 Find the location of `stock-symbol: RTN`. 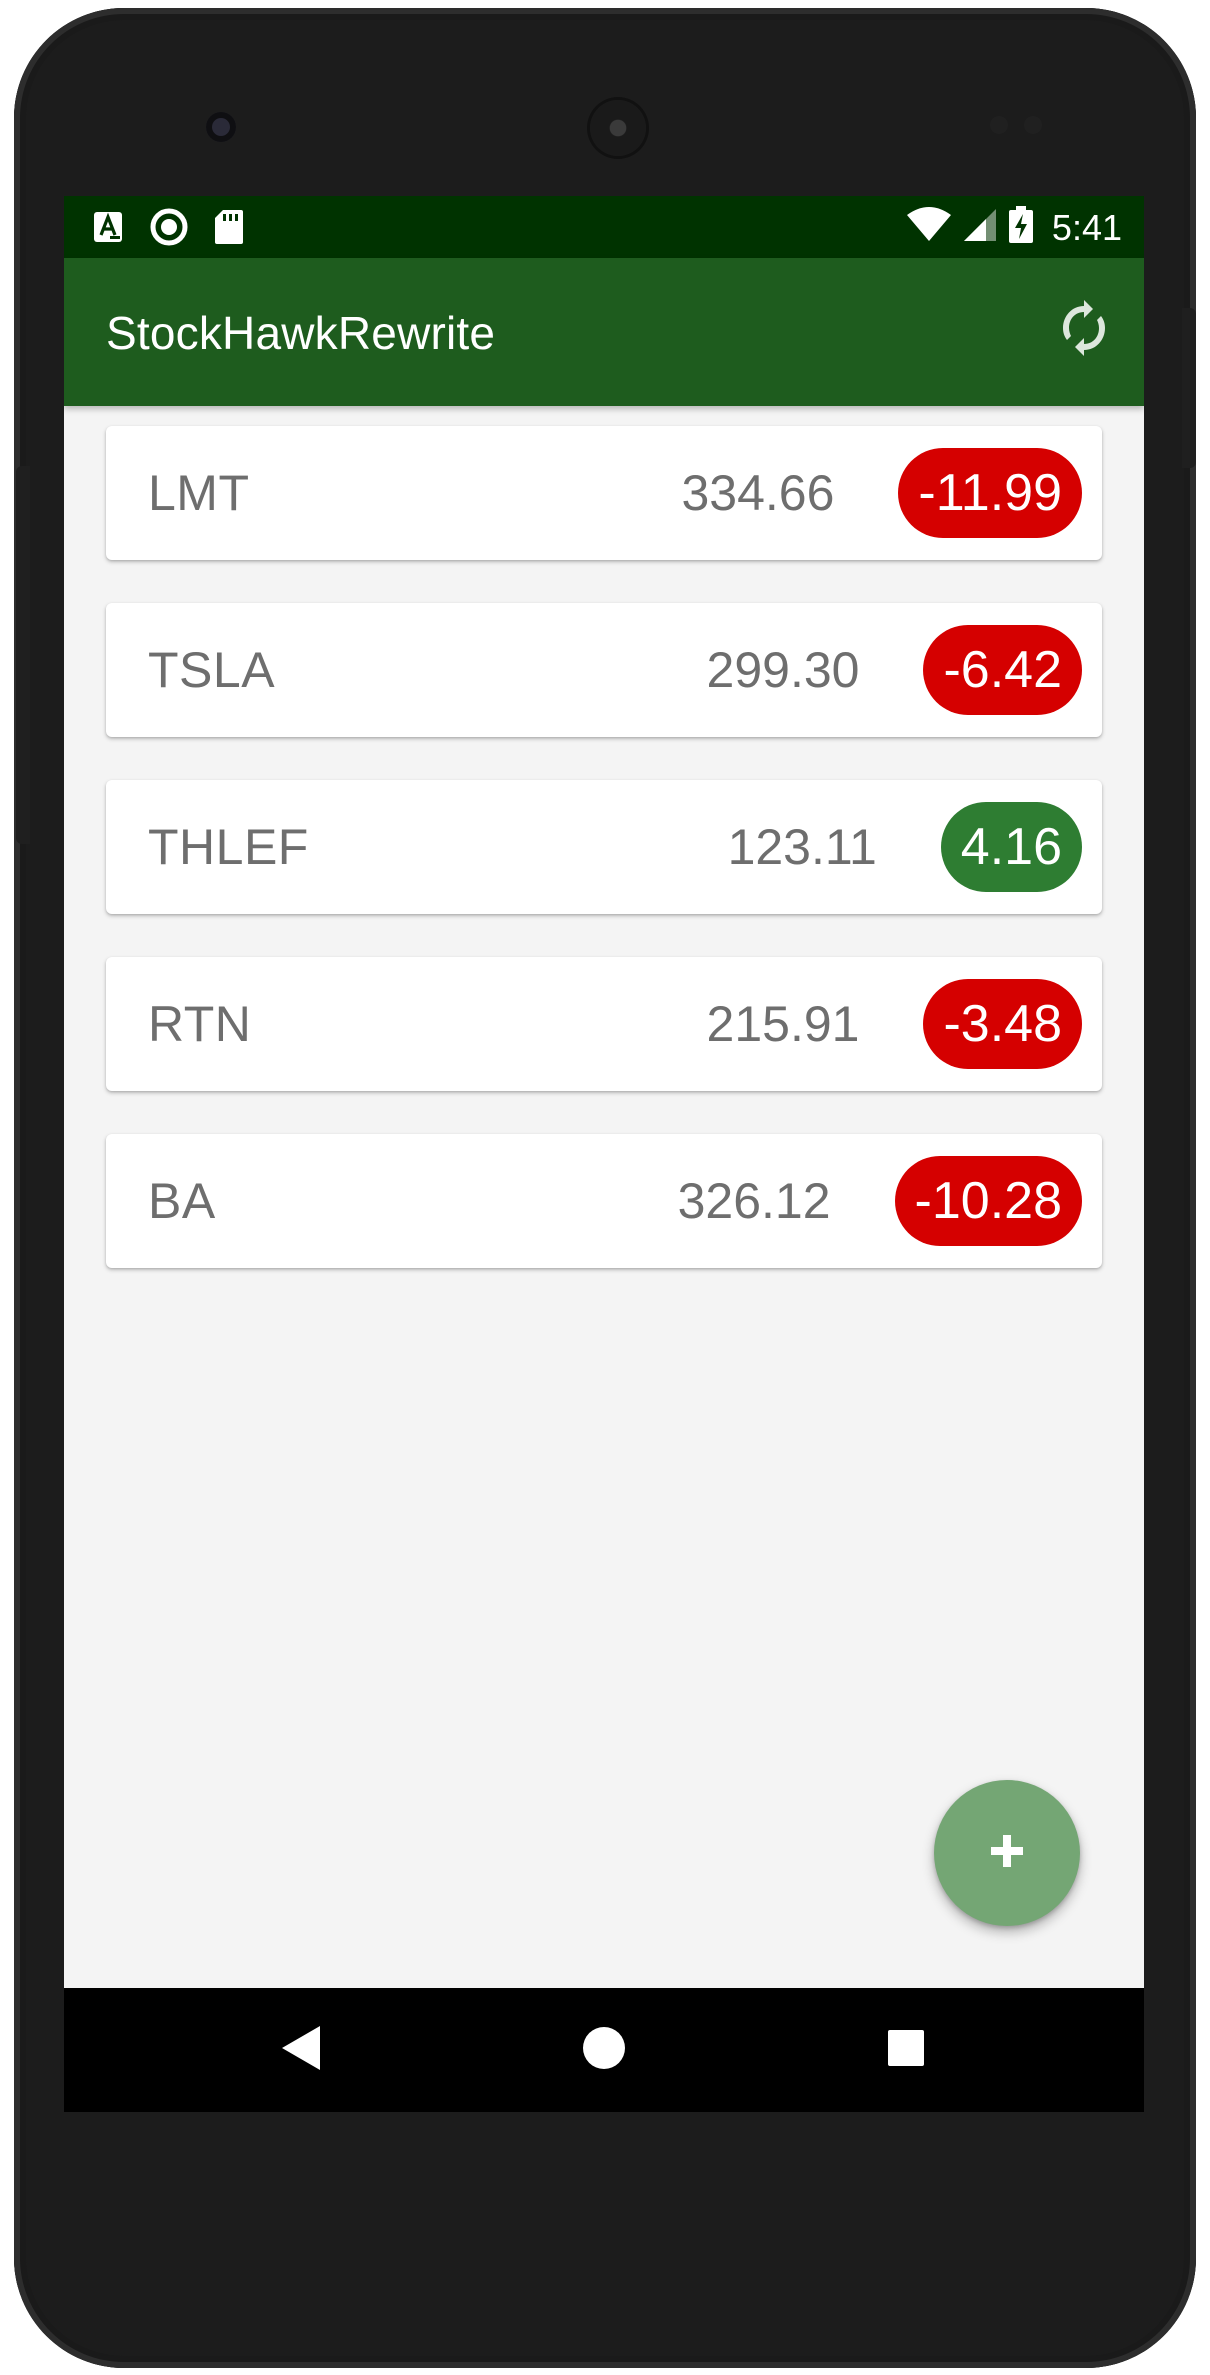

stock-symbol: RTN is located at coordinates (200, 1024).